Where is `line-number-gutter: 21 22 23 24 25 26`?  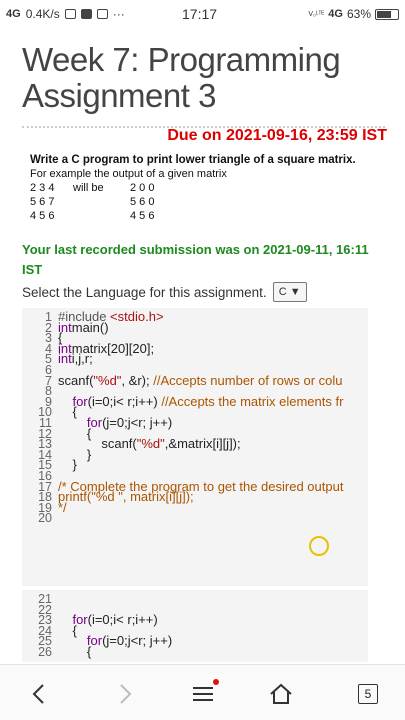
line-number-gutter: 21 22 23 24 25 26 is located at coordinates (37, 626).